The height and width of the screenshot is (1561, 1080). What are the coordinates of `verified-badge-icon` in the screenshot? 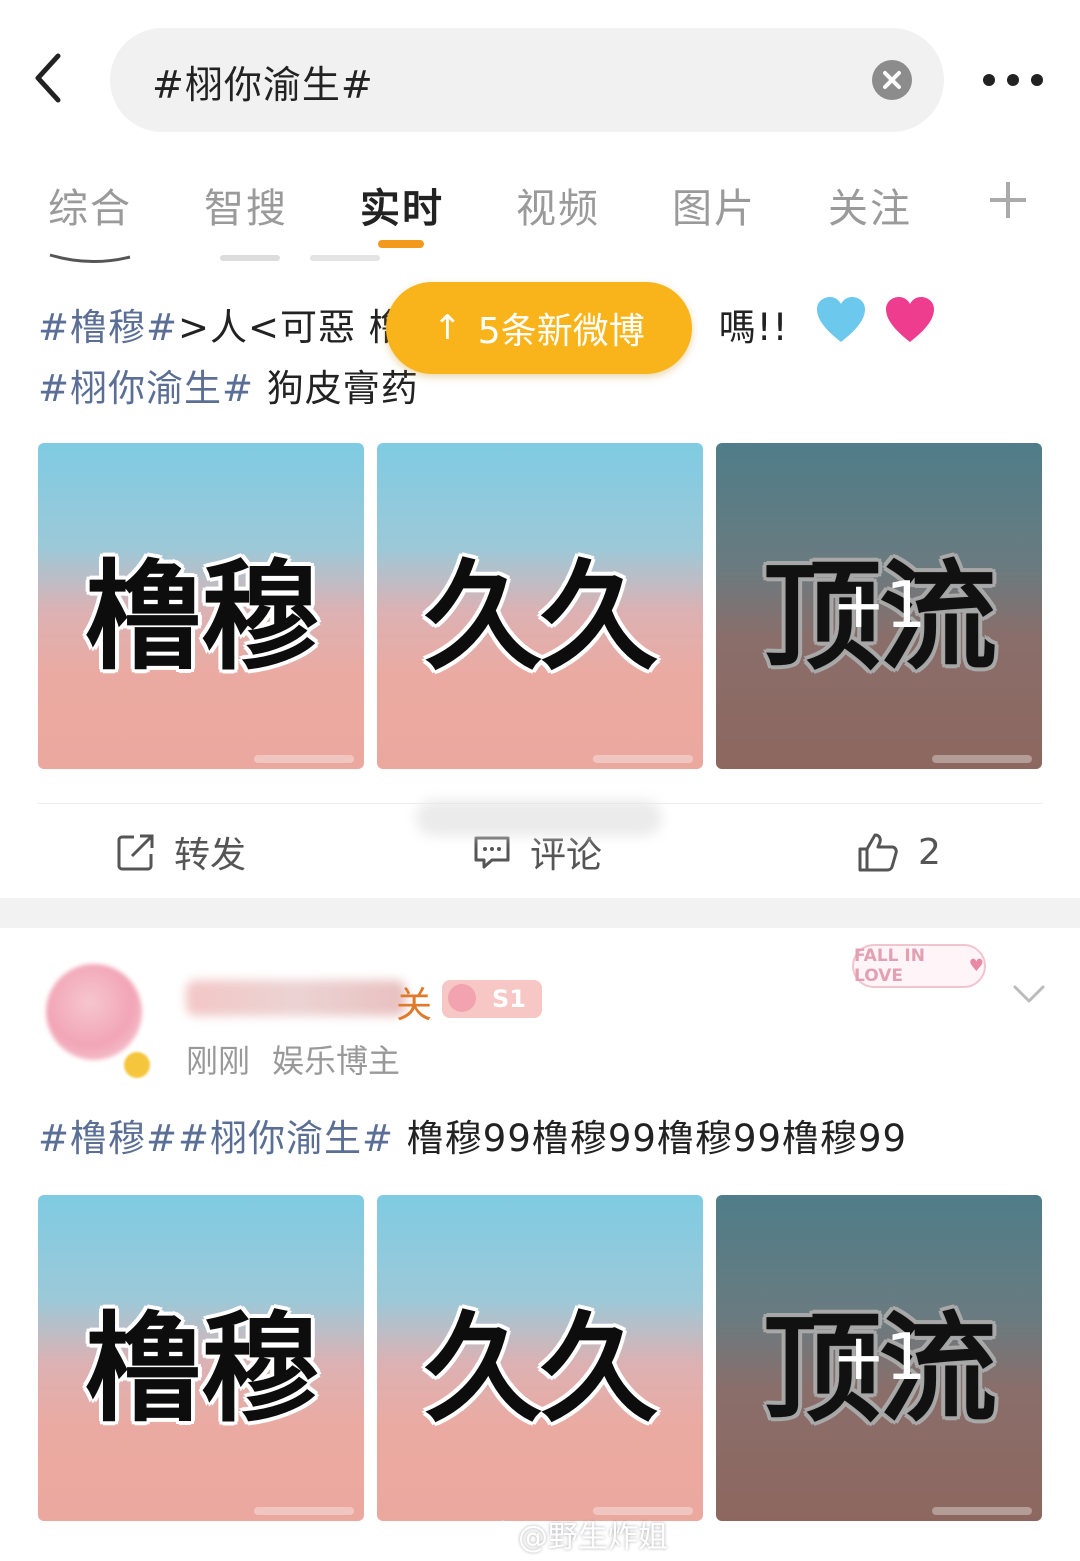 It's located at (137, 1065).